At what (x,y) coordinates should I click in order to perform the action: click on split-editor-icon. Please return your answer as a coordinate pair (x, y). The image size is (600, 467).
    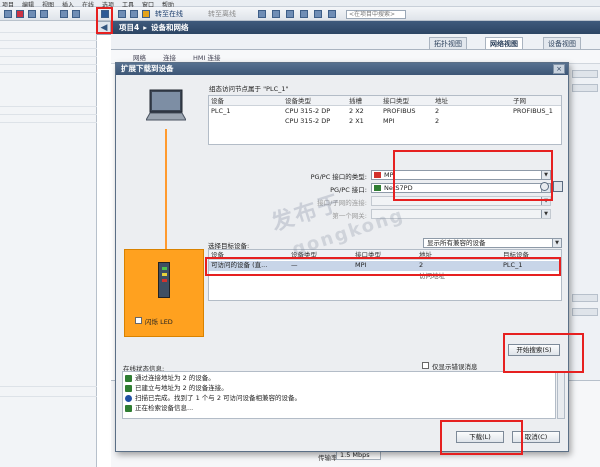
    Looking at the image, I should click on (318, 14).